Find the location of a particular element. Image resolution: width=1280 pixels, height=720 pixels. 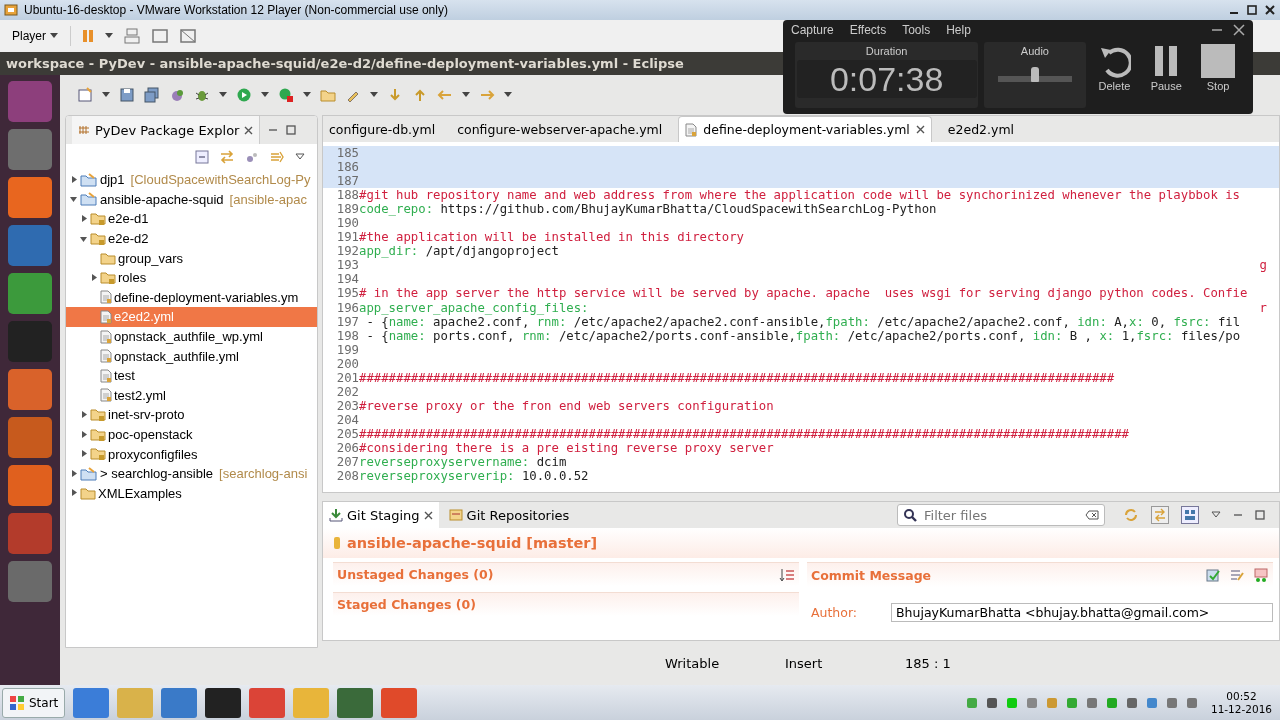

run-icon is located at coordinates (244, 95).